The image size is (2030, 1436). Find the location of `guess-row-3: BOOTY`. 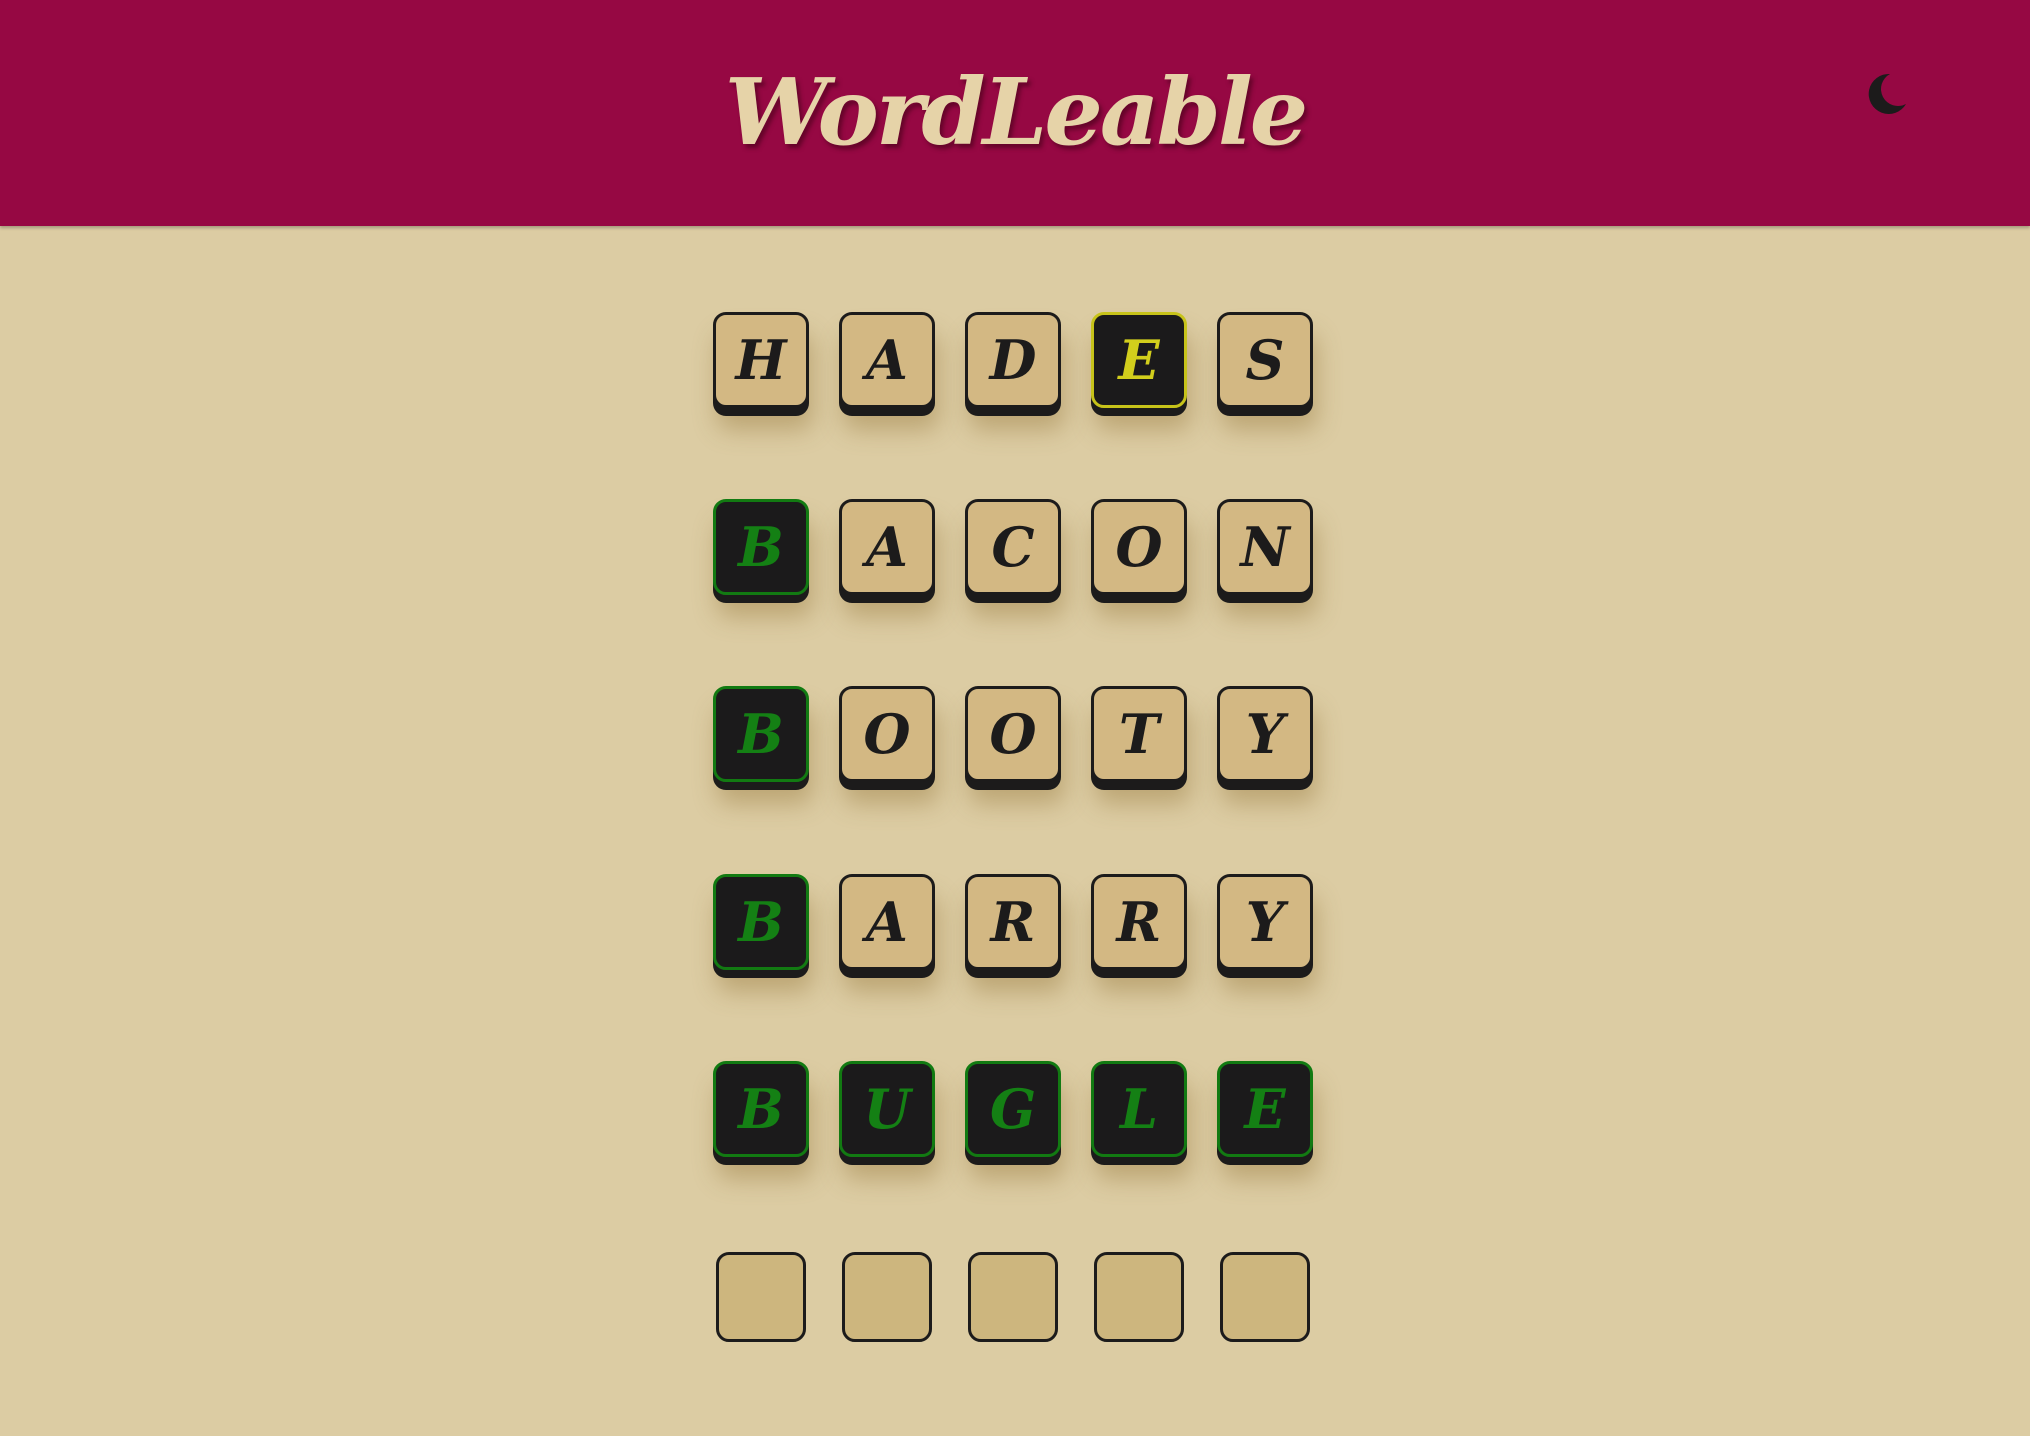

guess-row-3: BOOTY is located at coordinates (1015, 740).